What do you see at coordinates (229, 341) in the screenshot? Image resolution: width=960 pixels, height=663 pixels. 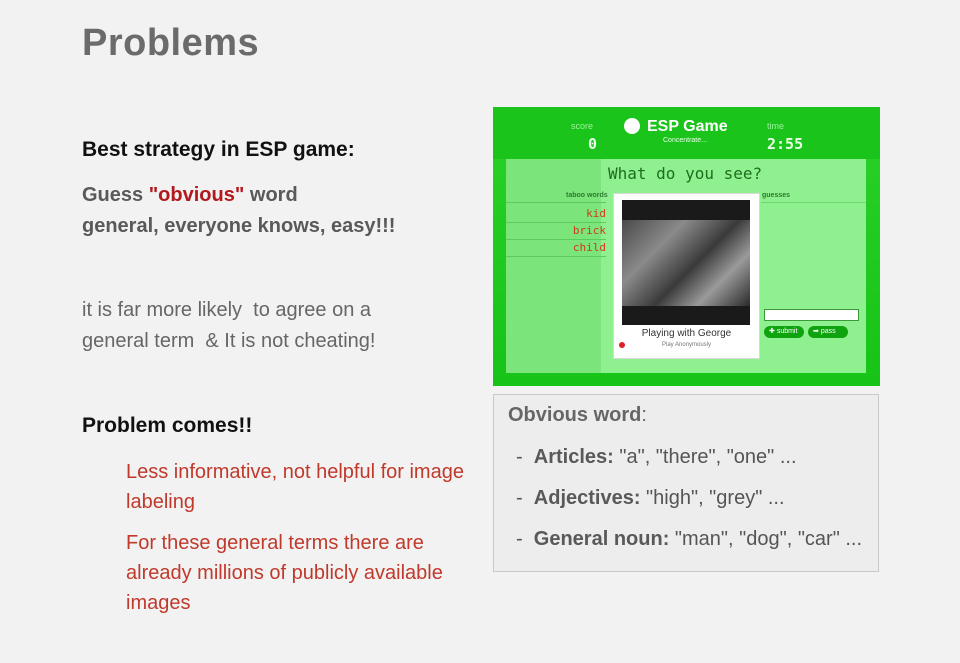 I see `likely-line-2: general term & It is not cheating!` at bounding box center [229, 341].